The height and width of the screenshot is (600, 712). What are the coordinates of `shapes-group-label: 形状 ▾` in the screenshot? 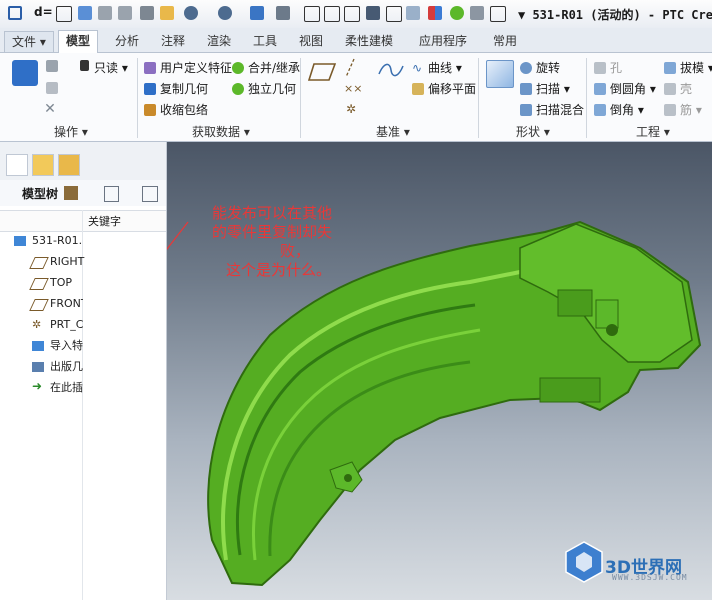 It's located at (533, 131).